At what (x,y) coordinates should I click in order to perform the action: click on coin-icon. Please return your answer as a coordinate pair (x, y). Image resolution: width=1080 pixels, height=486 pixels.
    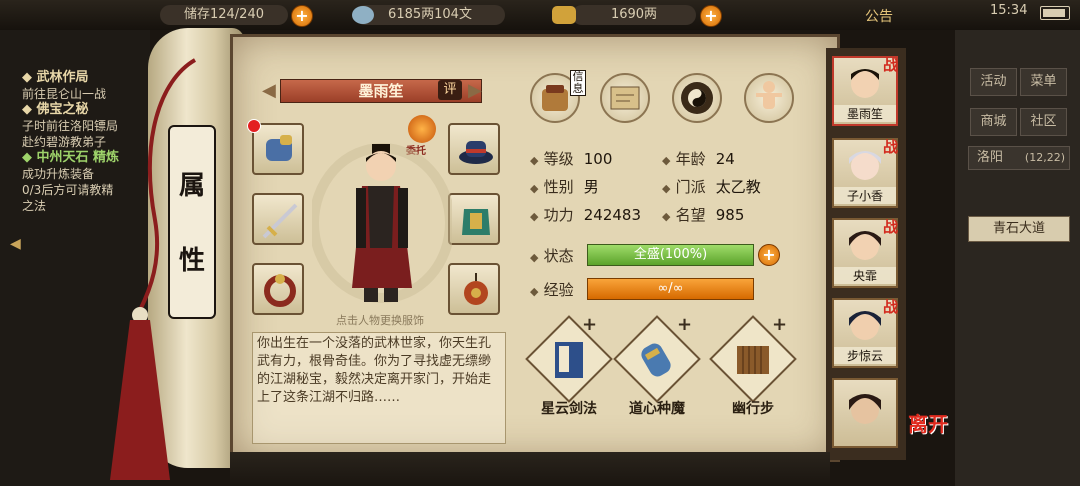
    Looking at the image, I should click on (363, 15).